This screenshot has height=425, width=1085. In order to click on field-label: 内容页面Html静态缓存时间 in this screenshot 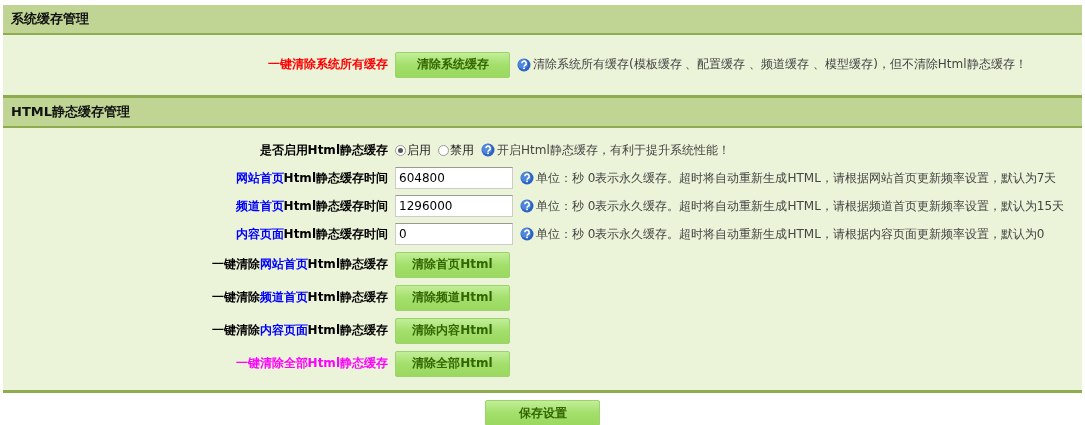, I will do `click(311, 234)`.